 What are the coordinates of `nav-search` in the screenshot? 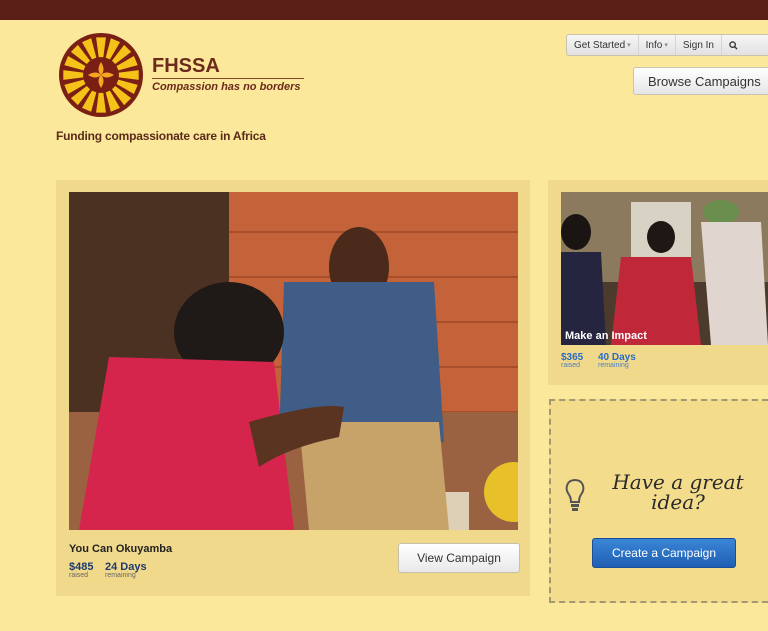 It's located at (733, 45).